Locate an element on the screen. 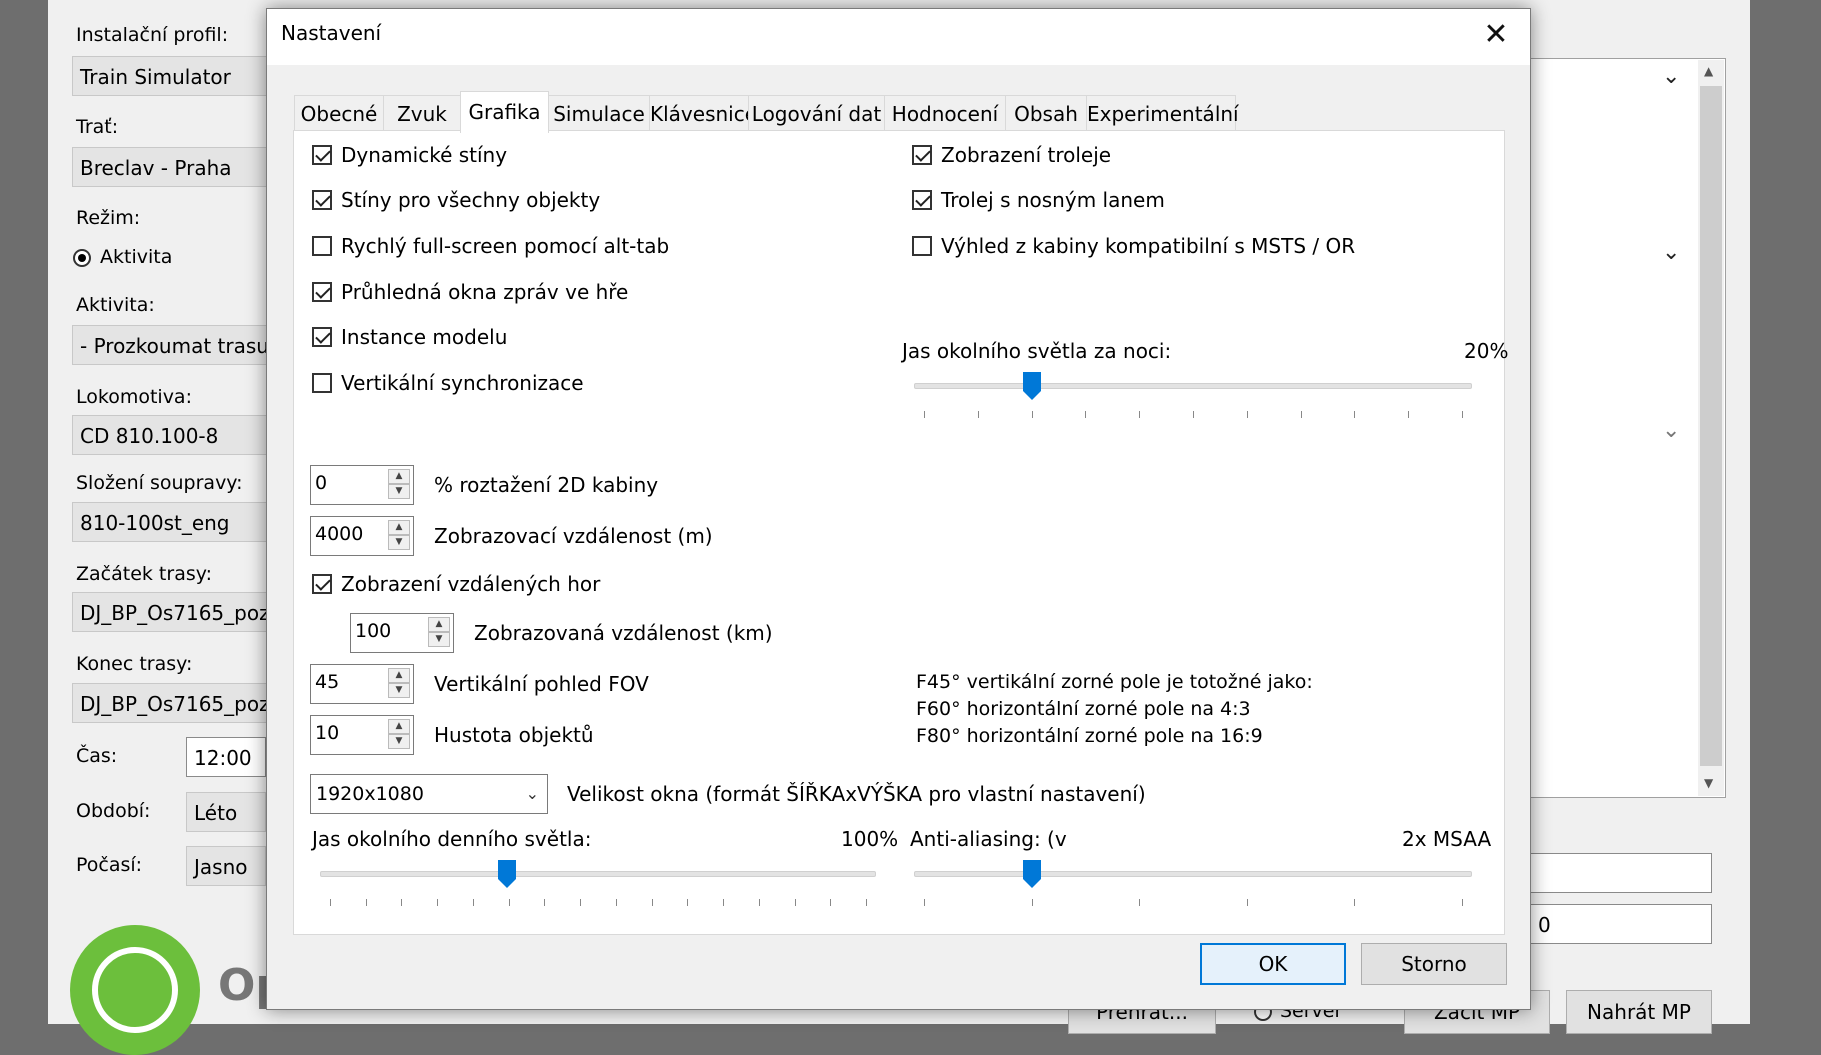 The width and height of the screenshot is (1821, 1055). double-wire-checkbox: Trolej s nosným lanem is located at coordinates (1038, 200).